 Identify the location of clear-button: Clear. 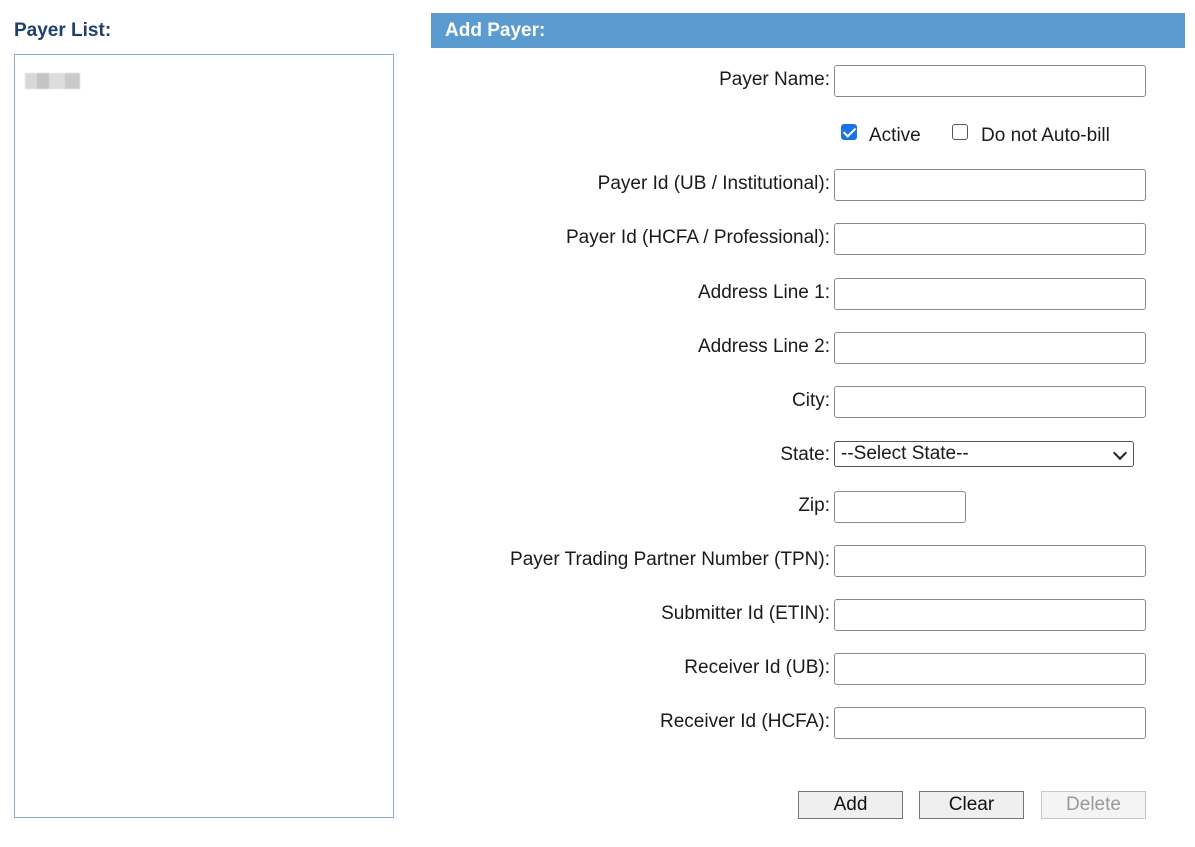
(971, 805).